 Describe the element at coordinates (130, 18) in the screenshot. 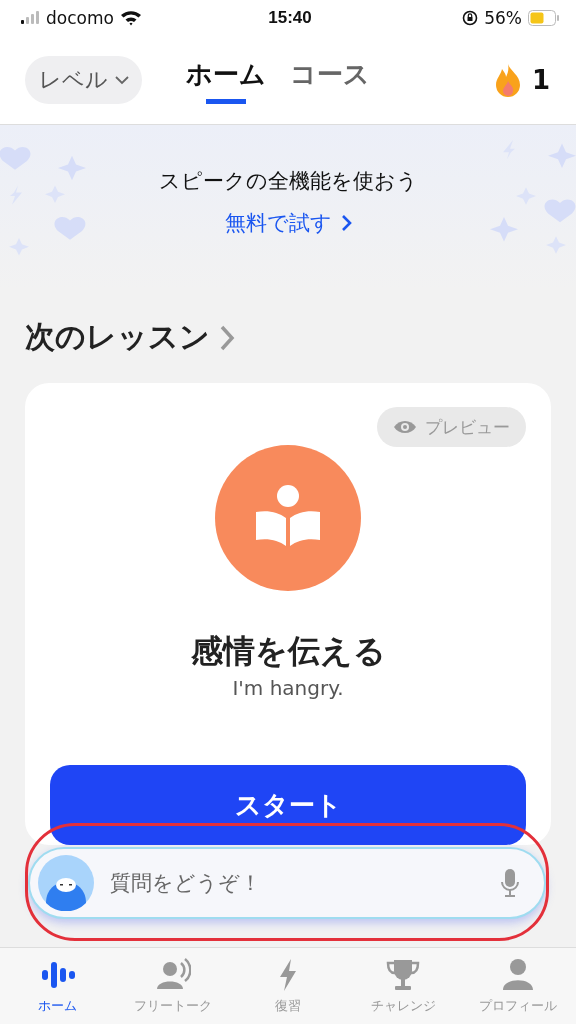

I see `wifi-icon` at that location.